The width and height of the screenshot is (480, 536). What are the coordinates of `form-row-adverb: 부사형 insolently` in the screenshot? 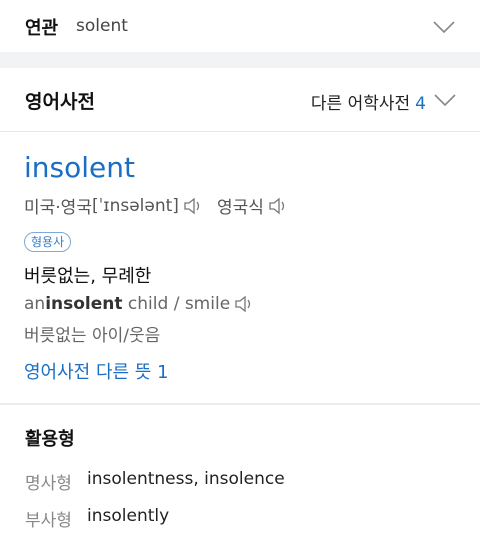 It's located at (97, 518).